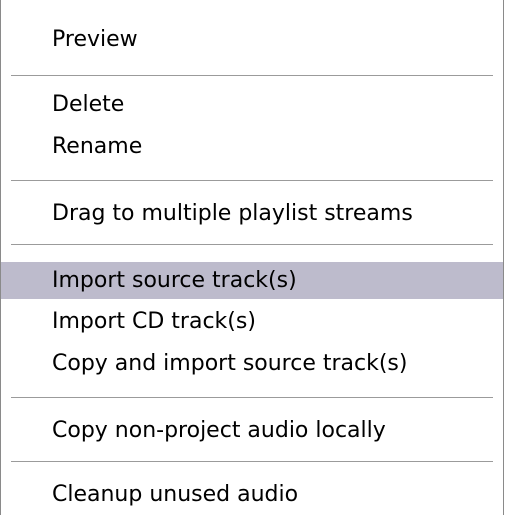  Describe the element at coordinates (252, 213) in the screenshot. I see `menu-item-drag-to-multiple-playlist-streams: Drag to multiple playlist streams` at that location.